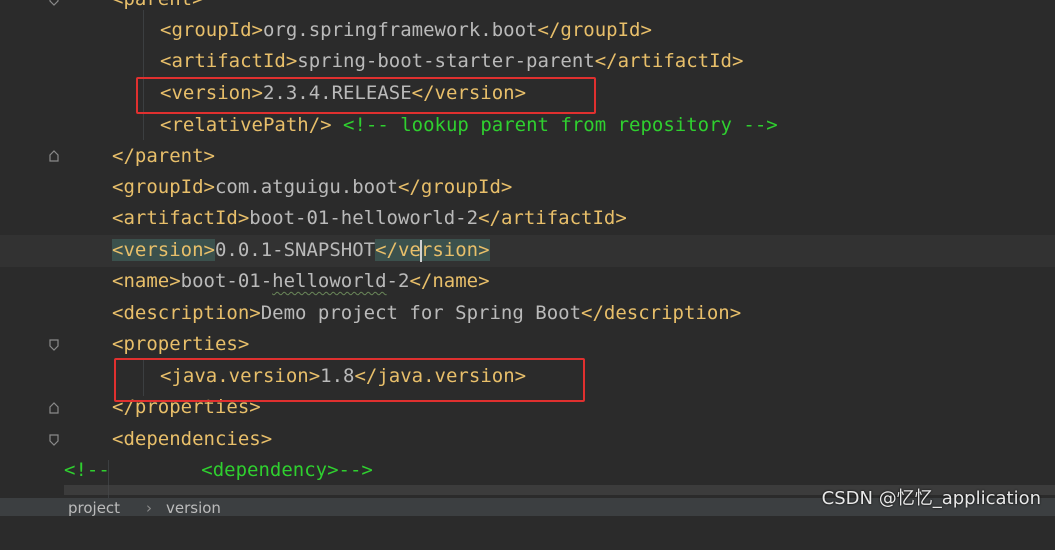 This screenshot has height=550, width=1055. What do you see at coordinates (527, 282) in the screenshot?
I see `code-line: <name>boot-01-helloworld-2</name>` at bounding box center [527, 282].